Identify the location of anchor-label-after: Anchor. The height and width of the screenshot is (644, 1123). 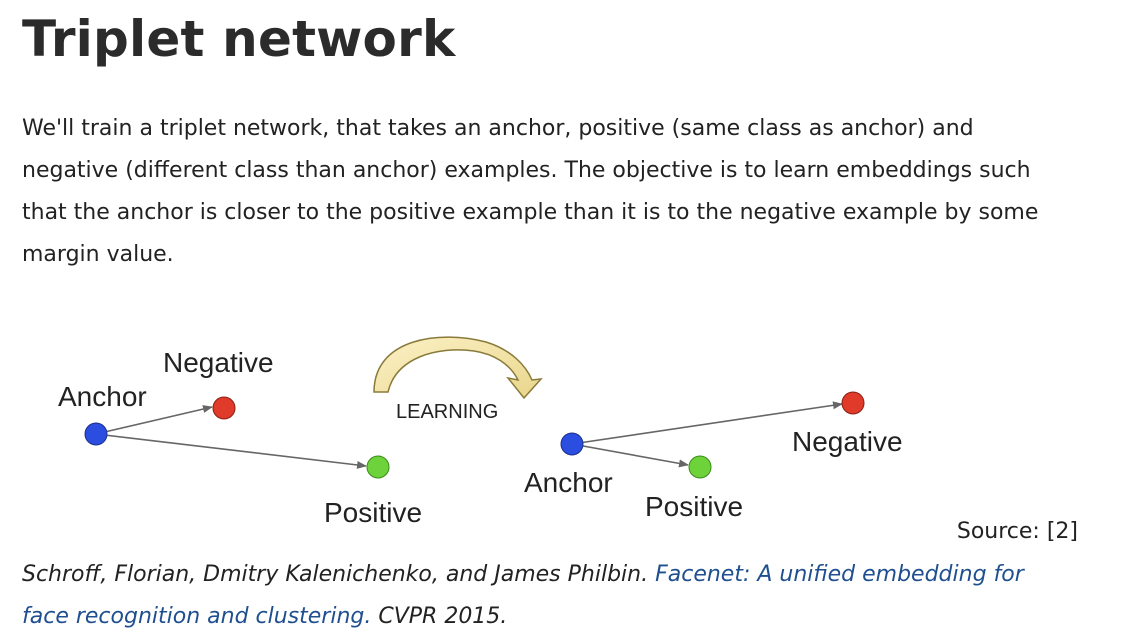
(568, 482).